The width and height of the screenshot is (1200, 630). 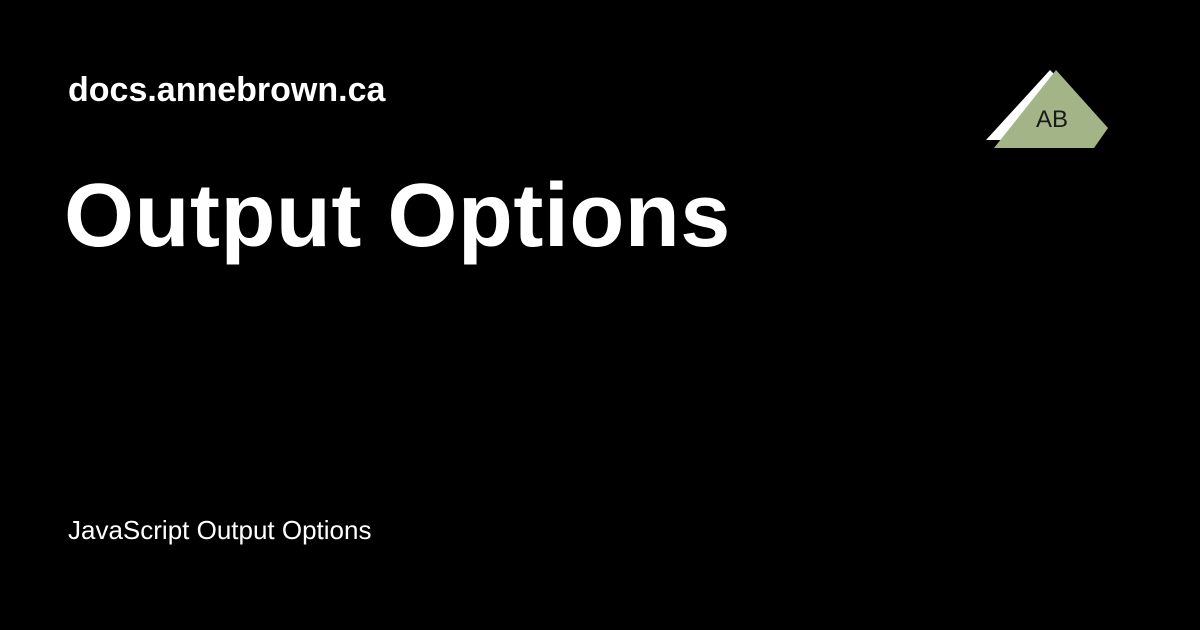 I want to click on logo: AB, so click(x=1047, y=109).